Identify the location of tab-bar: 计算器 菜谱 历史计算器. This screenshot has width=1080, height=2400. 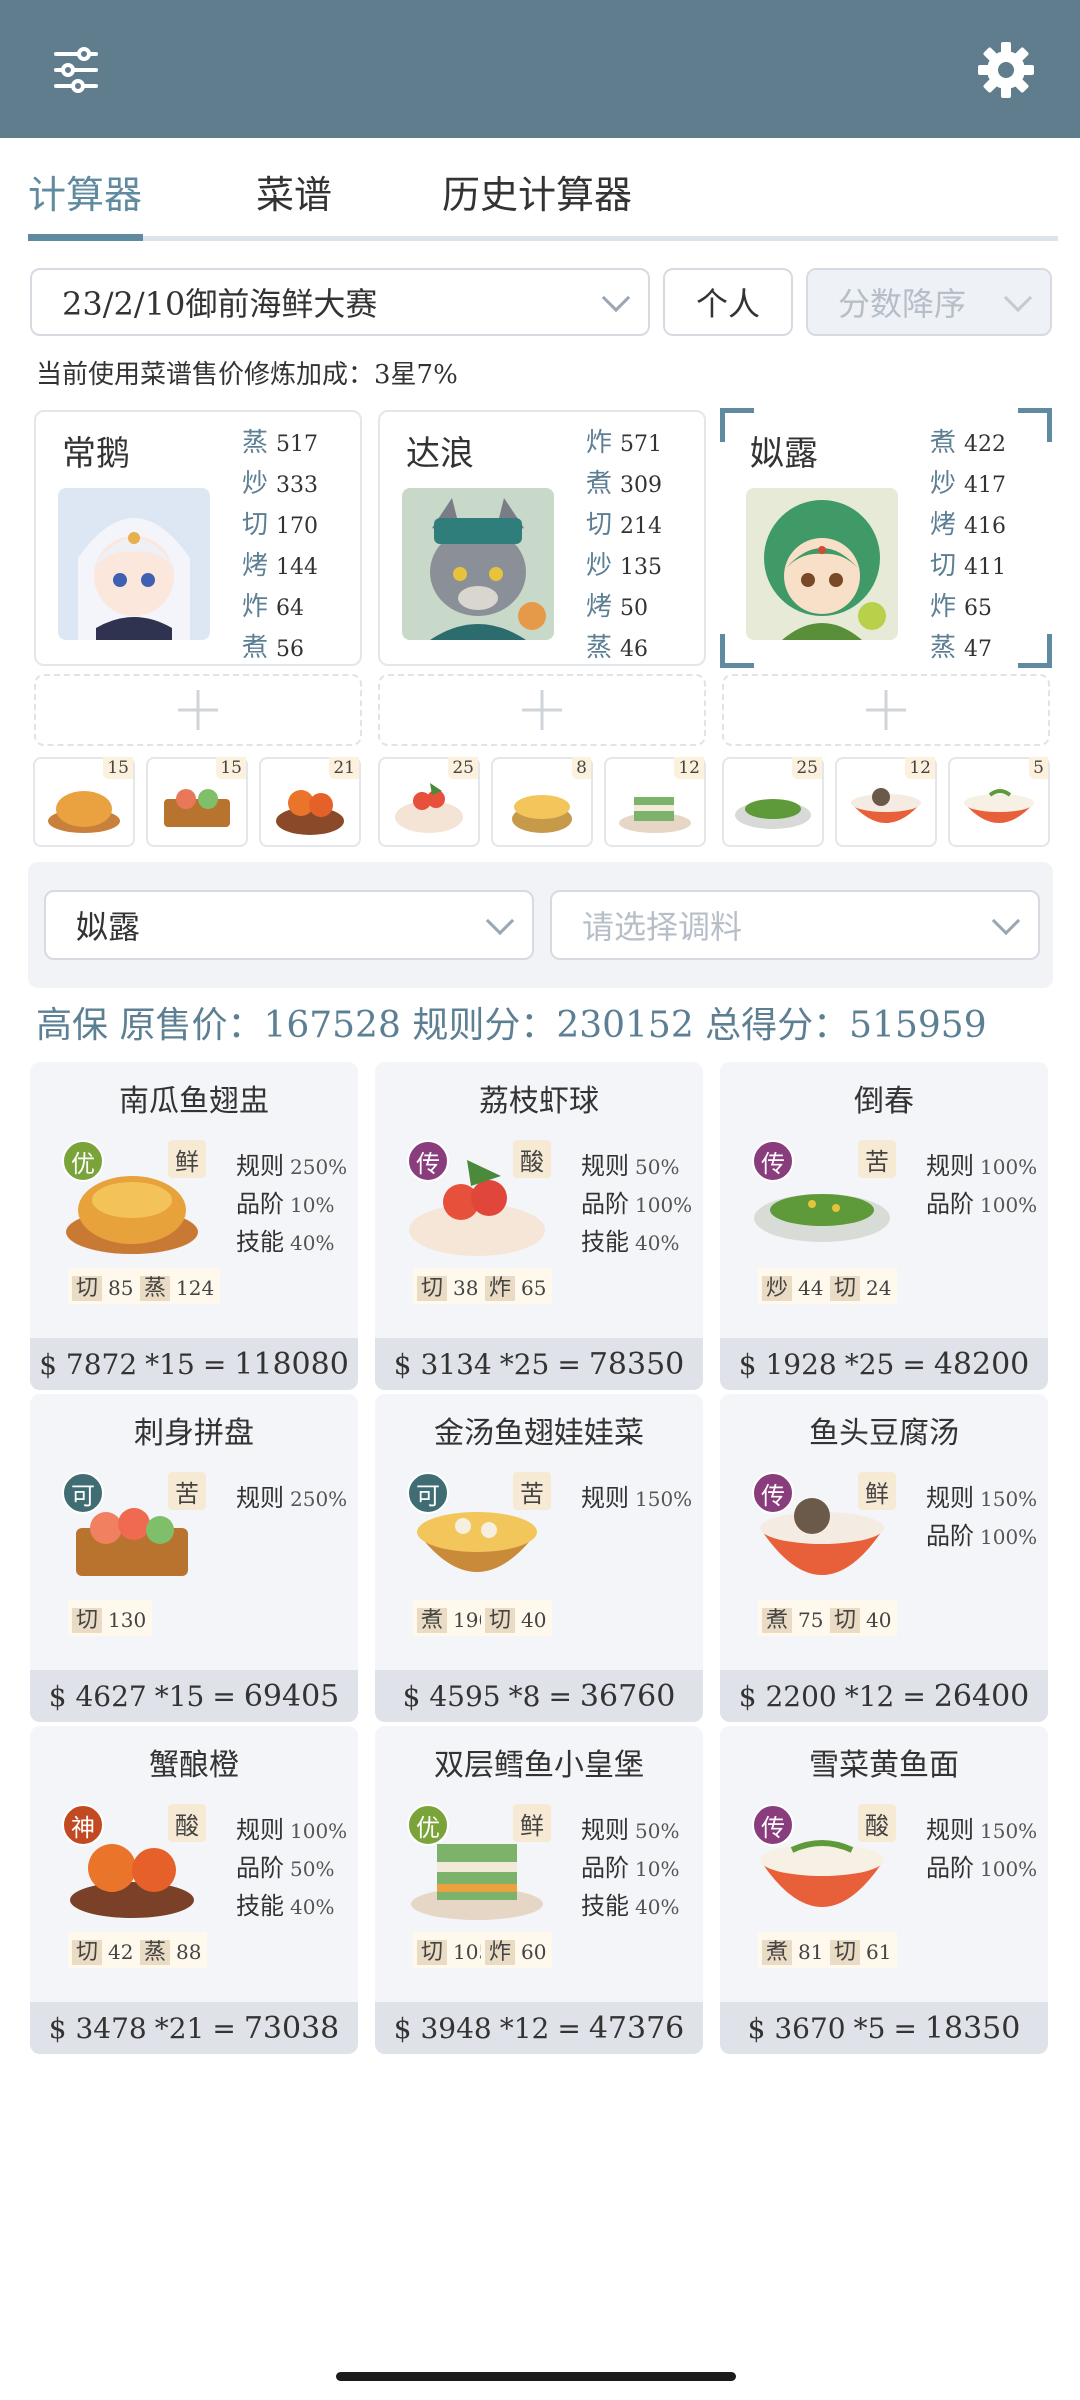
(543, 195).